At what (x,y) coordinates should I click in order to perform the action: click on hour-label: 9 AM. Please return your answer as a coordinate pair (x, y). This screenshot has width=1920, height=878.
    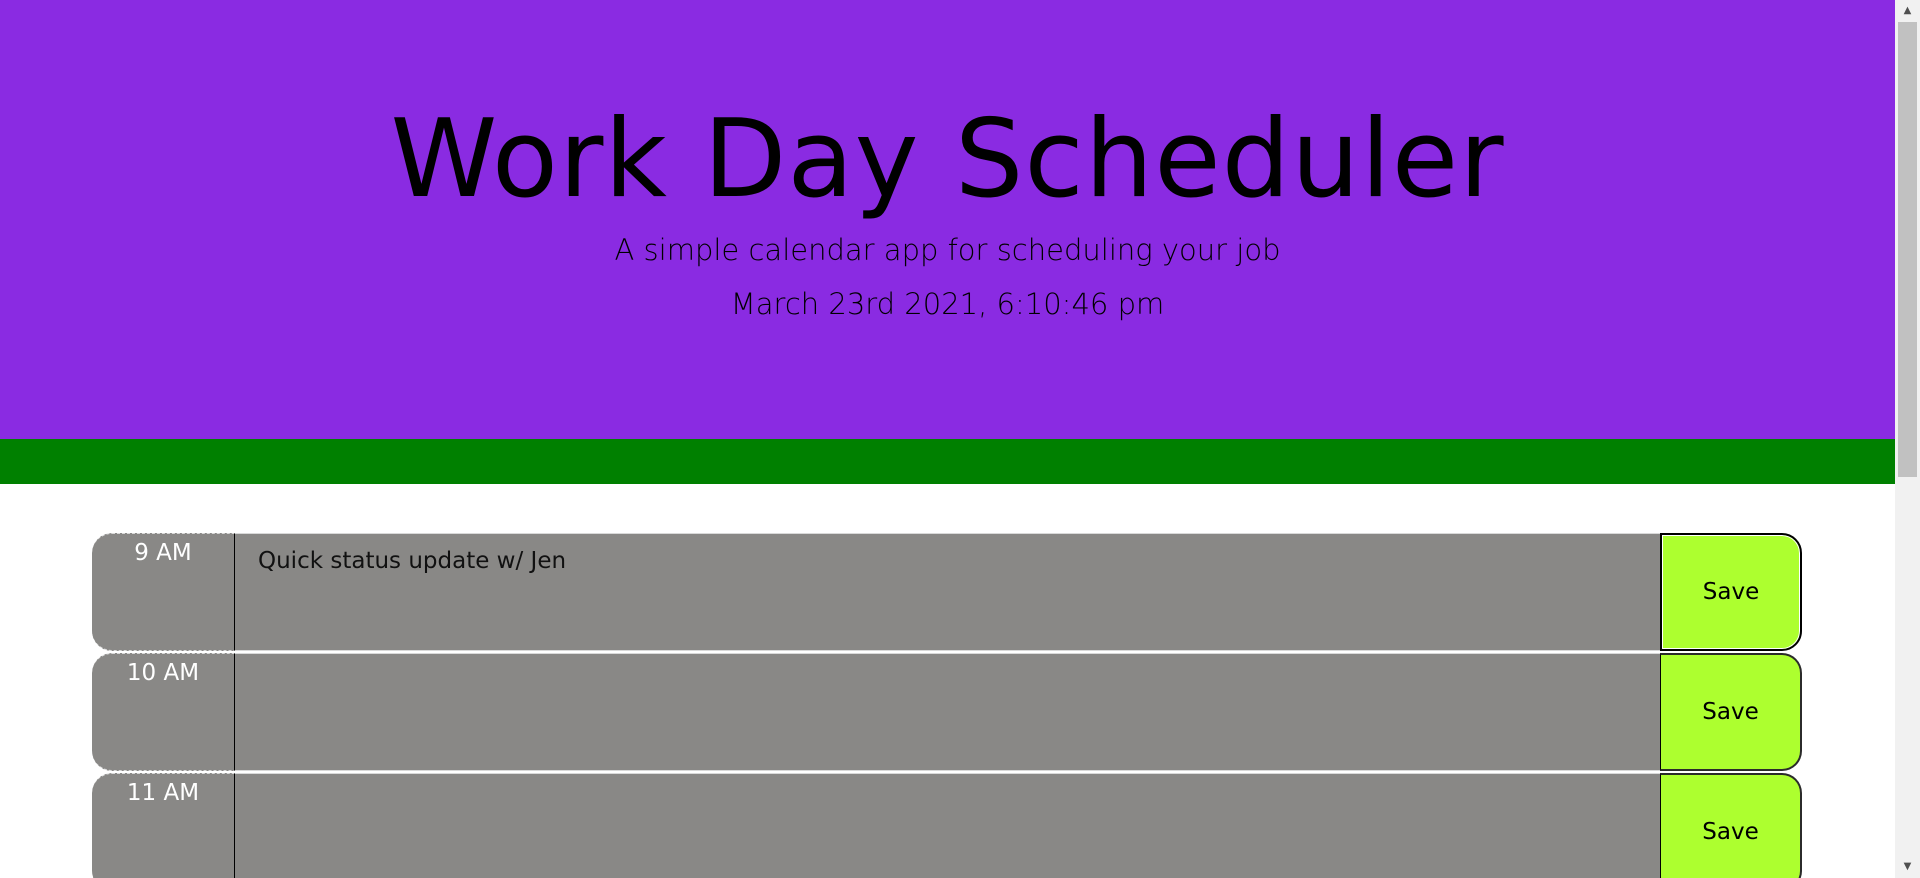
    Looking at the image, I should click on (163, 592).